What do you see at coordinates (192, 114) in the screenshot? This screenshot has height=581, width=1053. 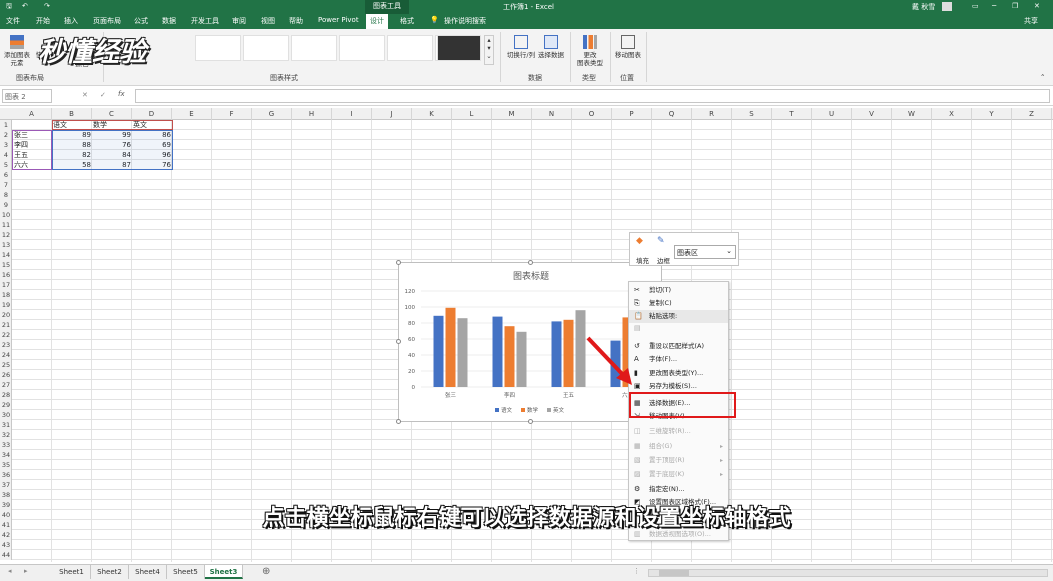 I see `column-header: E` at bounding box center [192, 114].